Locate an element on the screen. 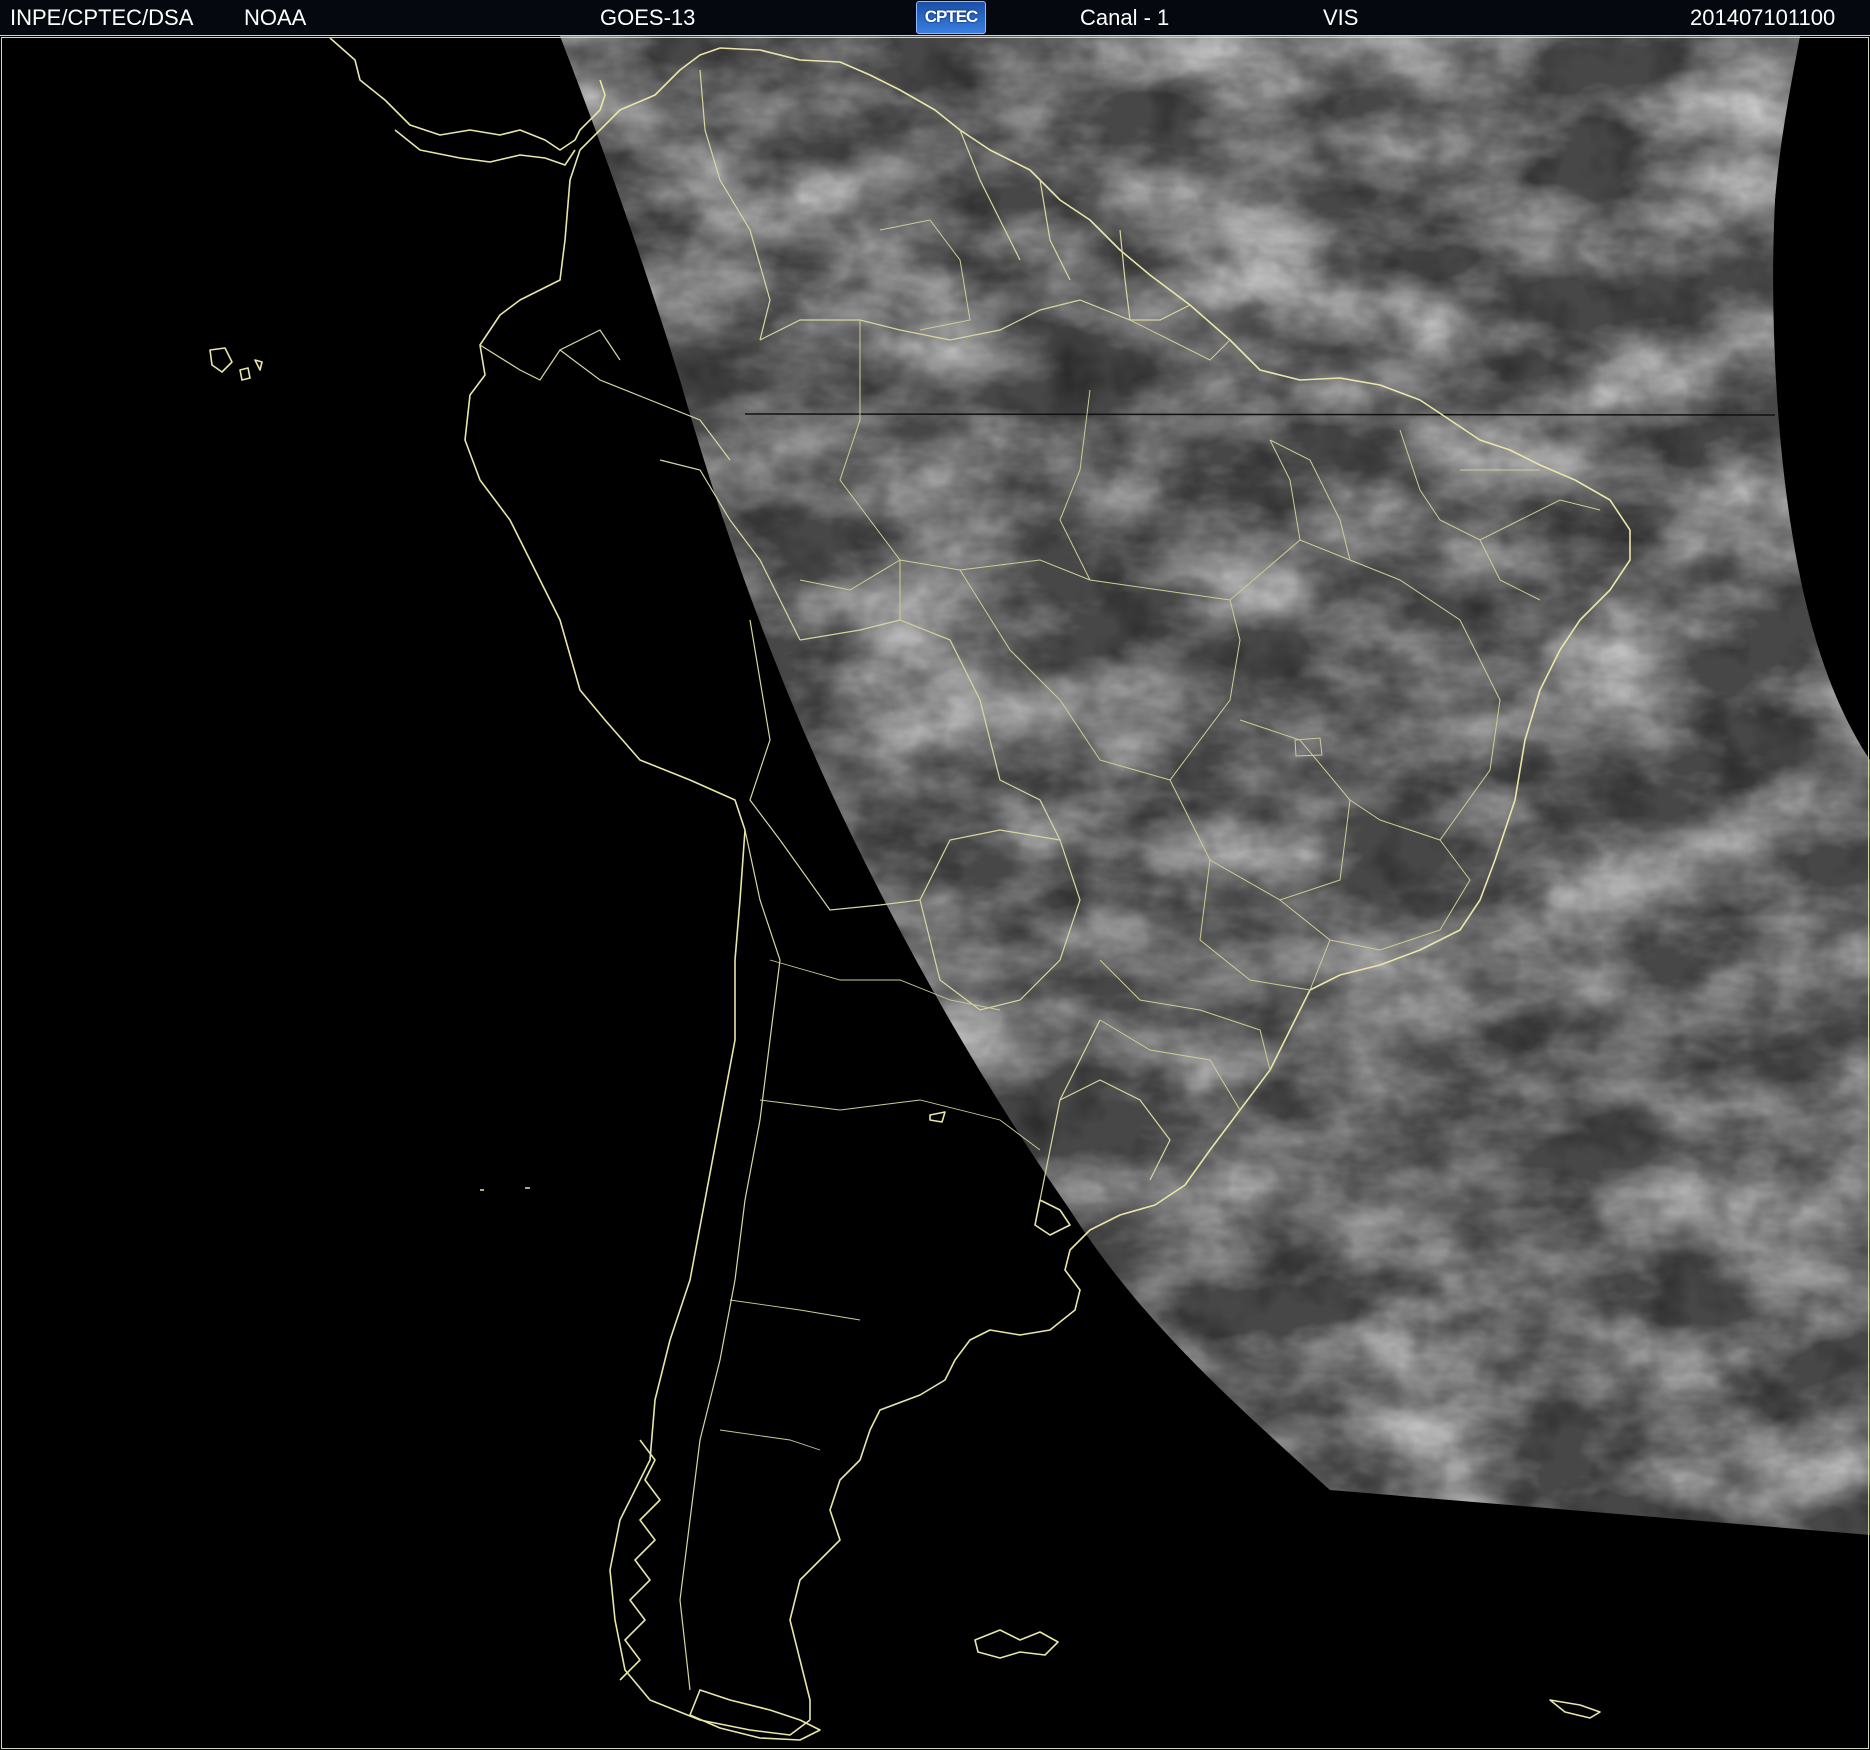 The height and width of the screenshot is (1750, 1870). org-label: INPE/CPTEC/DSA is located at coordinates (102, 17).